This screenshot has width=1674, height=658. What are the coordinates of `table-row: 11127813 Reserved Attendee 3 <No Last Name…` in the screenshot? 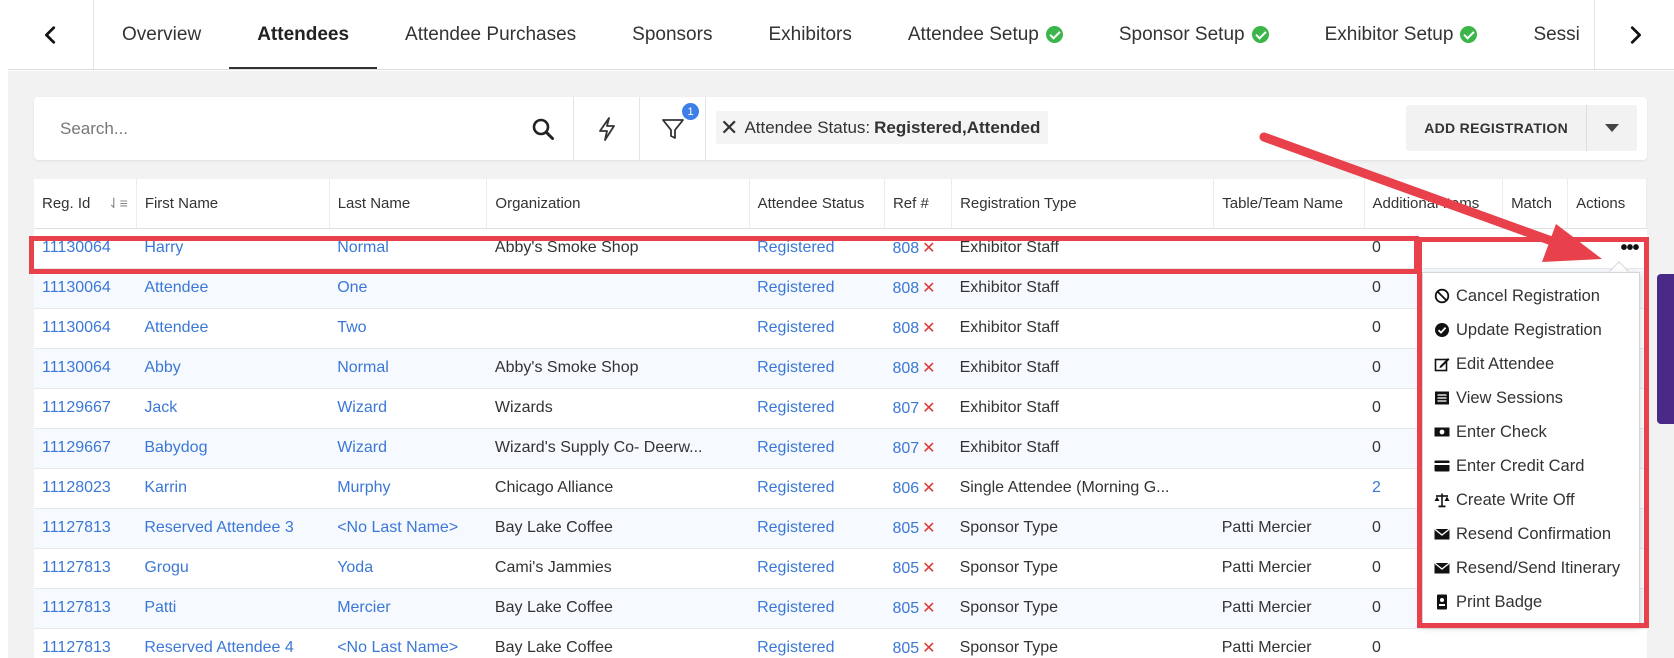 It's located at (840, 528).